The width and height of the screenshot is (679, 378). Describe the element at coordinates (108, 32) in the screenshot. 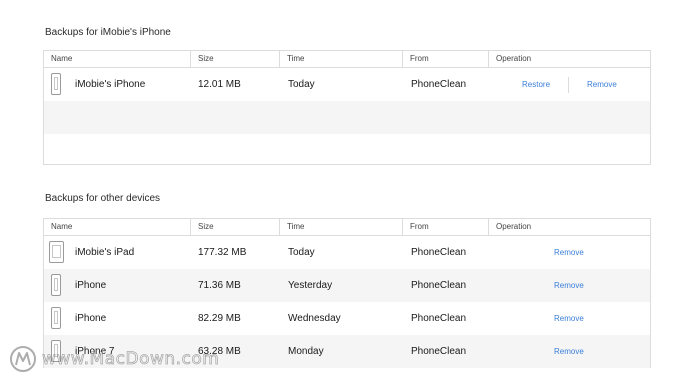

I see `section-title-iphone-backups: Backups for iMobie's iPhone` at that location.